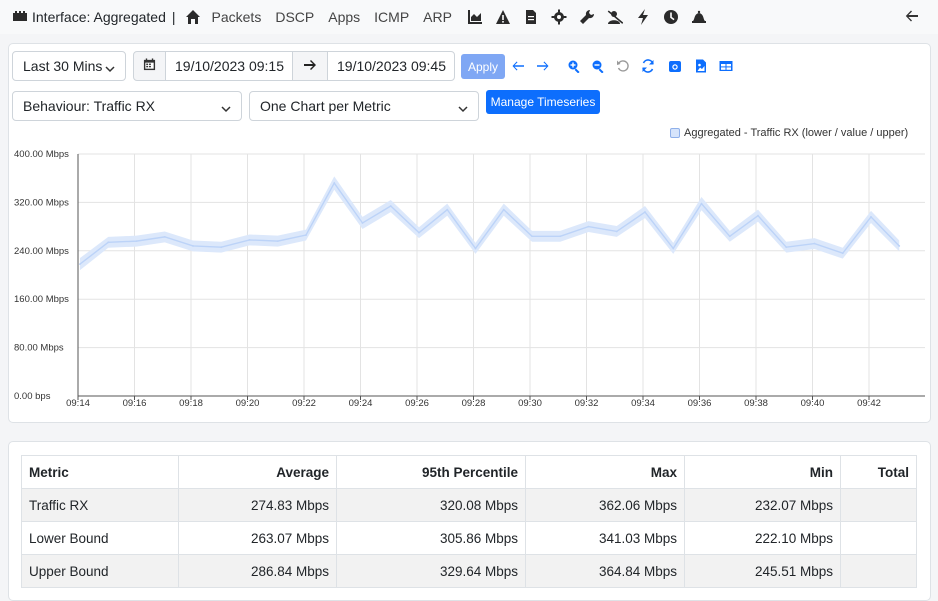 The image size is (938, 601). Describe the element at coordinates (364, 106) in the screenshot. I see `chart-layout-select: One Chart per Metric` at that location.